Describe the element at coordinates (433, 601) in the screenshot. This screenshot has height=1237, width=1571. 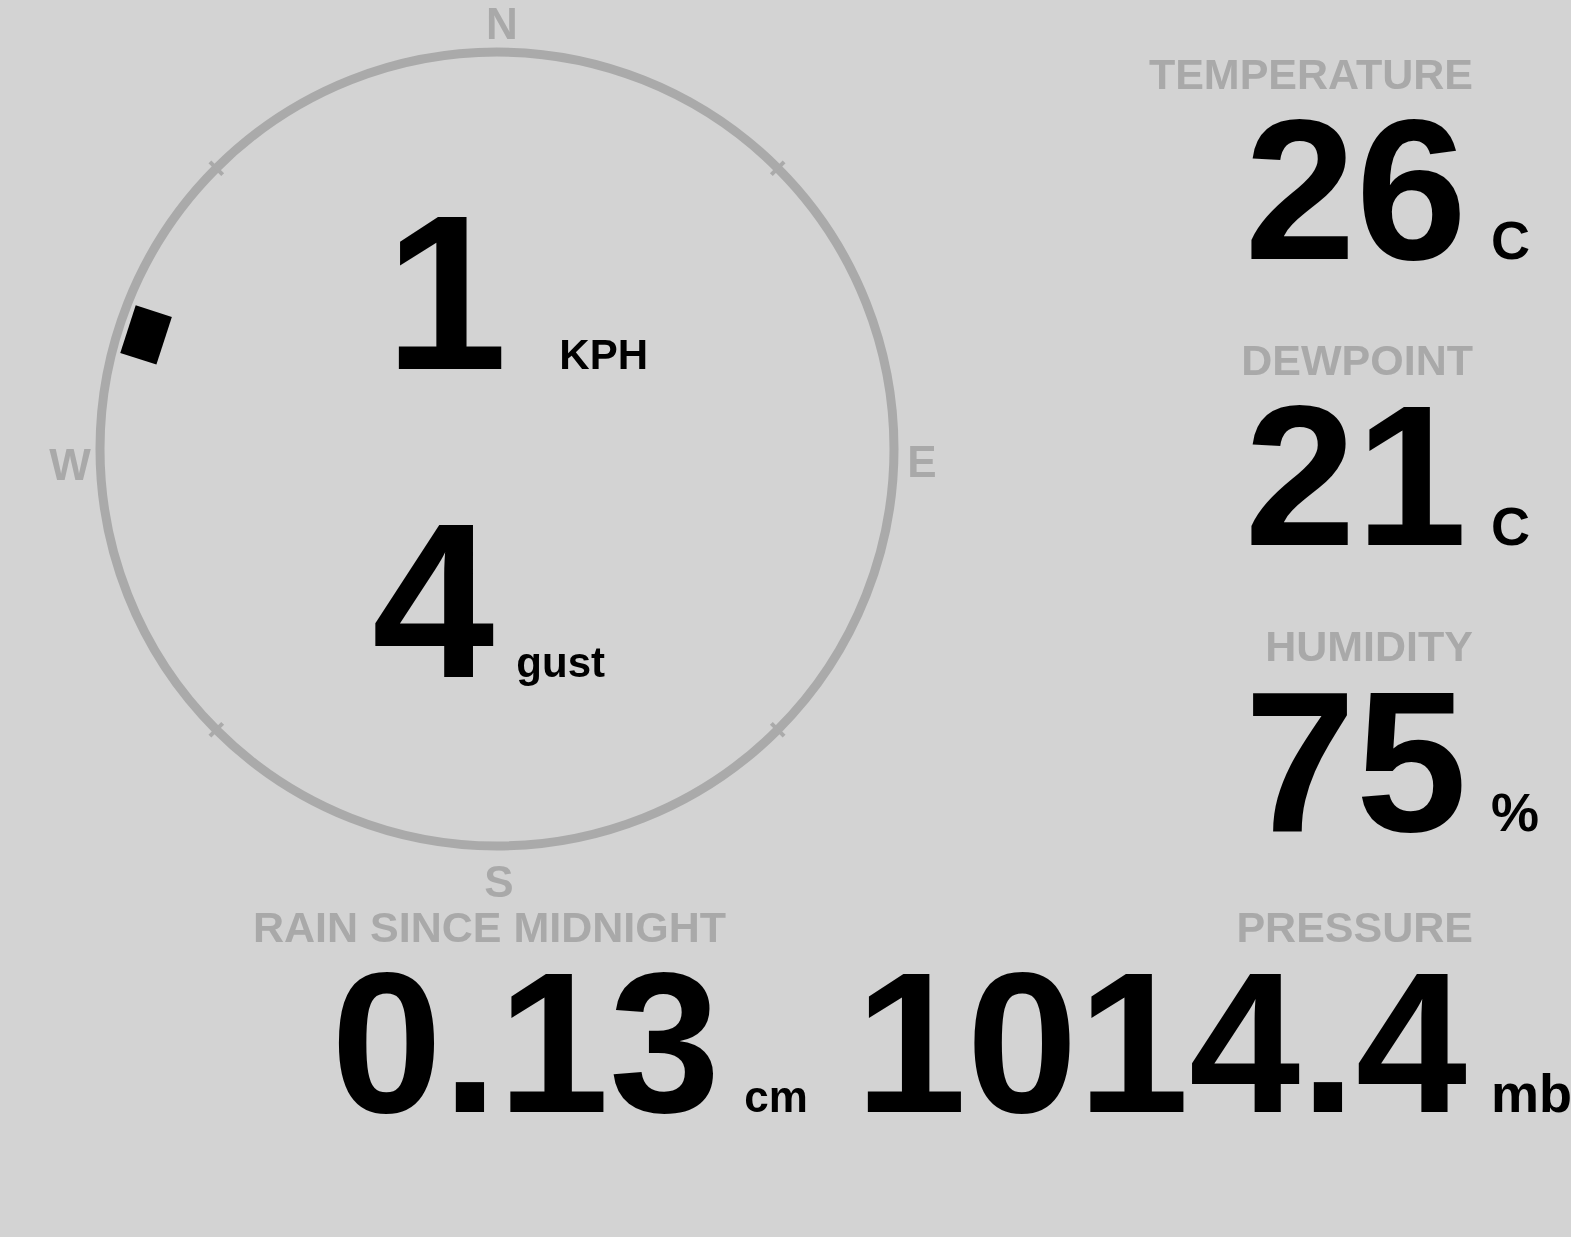
I see `gust-value: 4` at that location.